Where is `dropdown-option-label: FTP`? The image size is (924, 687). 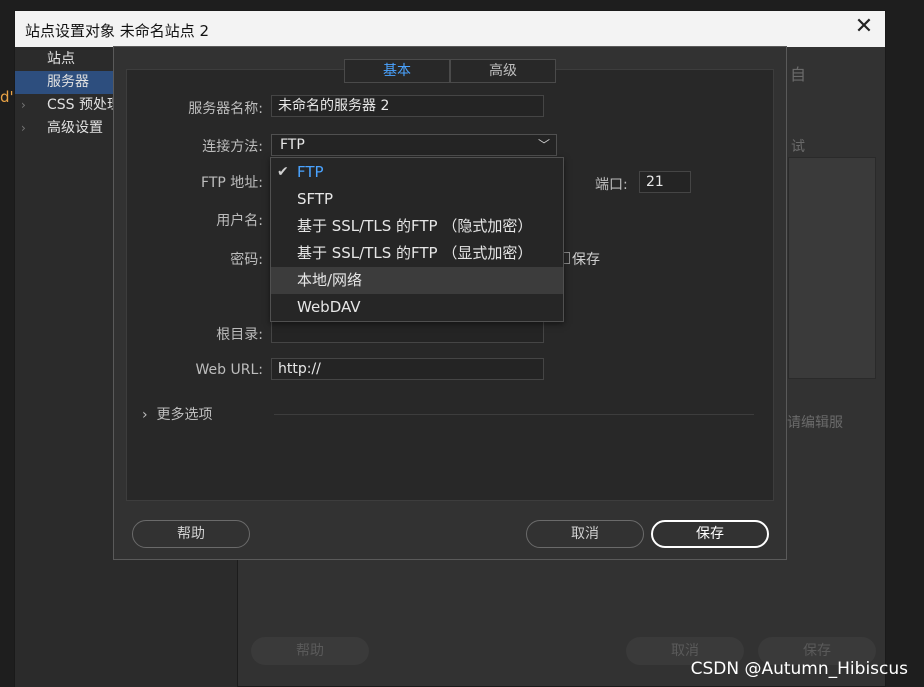
dropdown-option-label: FTP is located at coordinates (310, 172).